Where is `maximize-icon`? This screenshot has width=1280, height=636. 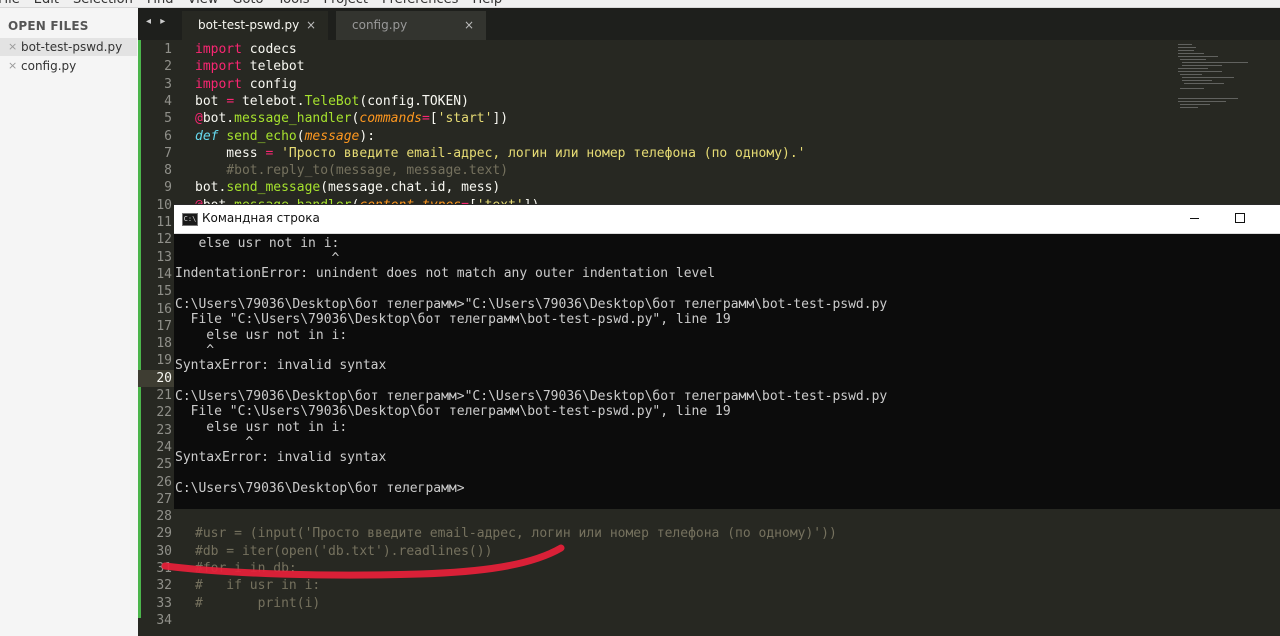 maximize-icon is located at coordinates (1240, 218).